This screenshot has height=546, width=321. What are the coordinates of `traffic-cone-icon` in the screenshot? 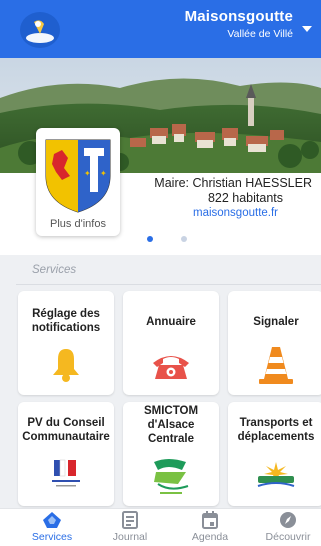 It's located at (276, 365).